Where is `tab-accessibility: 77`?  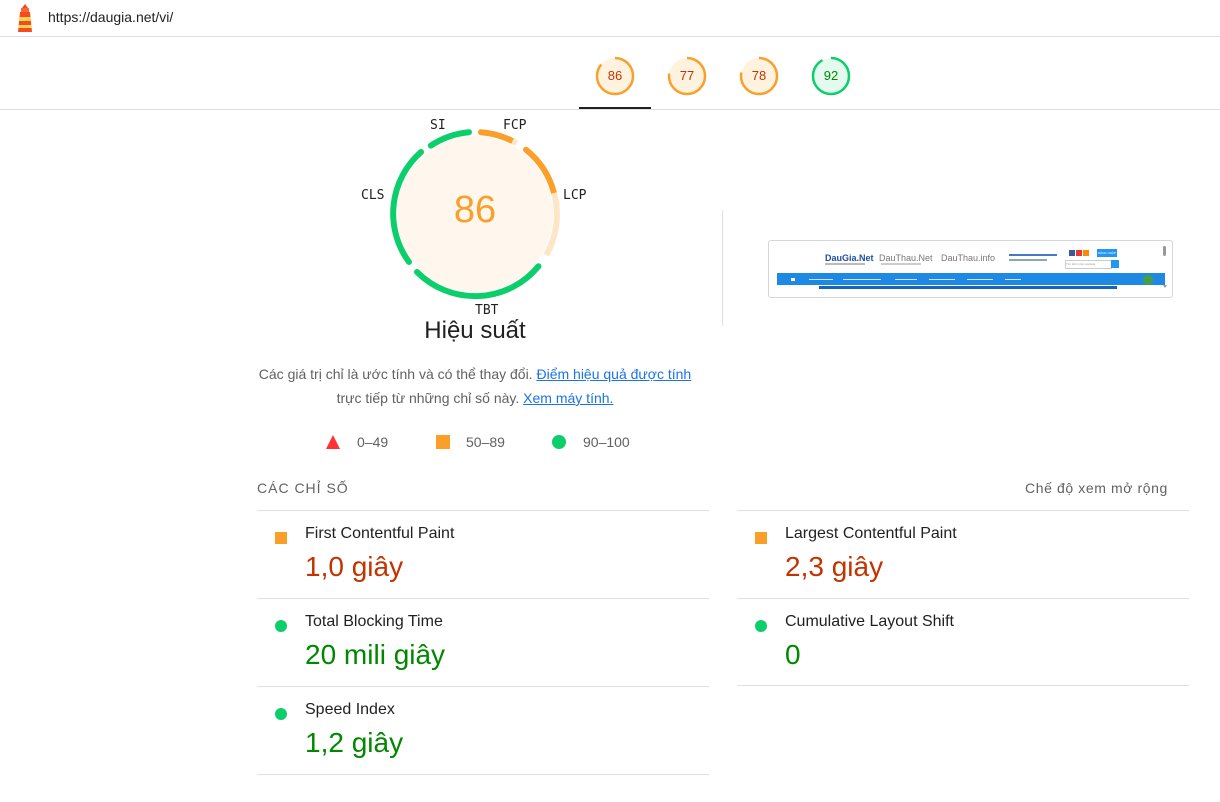 tab-accessibility: 77 is located at coordinates (687, 73).